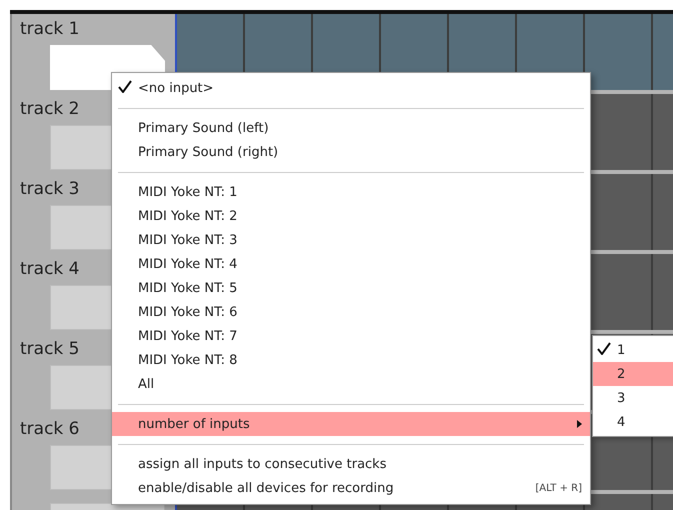 This screenshot has height=510, width=673. What do you see at coordinates (351, 288) in the screenshot?
I see `menu-item: MIDI Yoke NT: 5` at bounding box center [351, 288].